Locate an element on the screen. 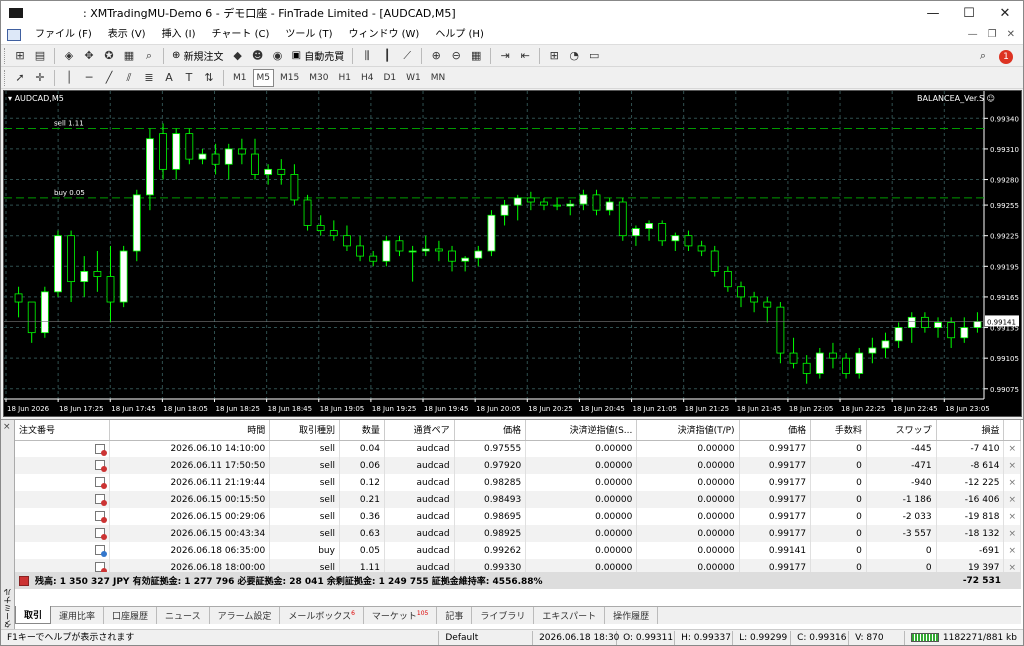 The height and width of the screenshot is (646, 1024). terminal-icon: ▦ is located at coordinates (129, 56).